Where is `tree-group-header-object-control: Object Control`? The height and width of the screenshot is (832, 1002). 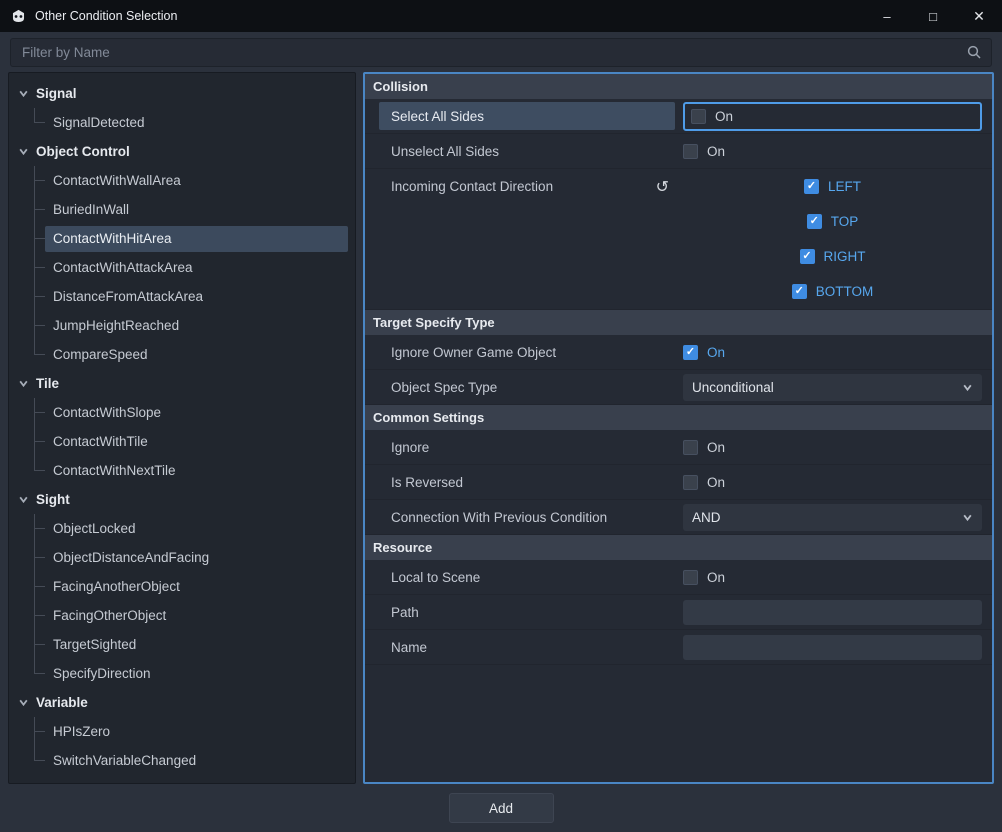
tree-group-header-object-control: Object Control is located at coordinates (182, 151).